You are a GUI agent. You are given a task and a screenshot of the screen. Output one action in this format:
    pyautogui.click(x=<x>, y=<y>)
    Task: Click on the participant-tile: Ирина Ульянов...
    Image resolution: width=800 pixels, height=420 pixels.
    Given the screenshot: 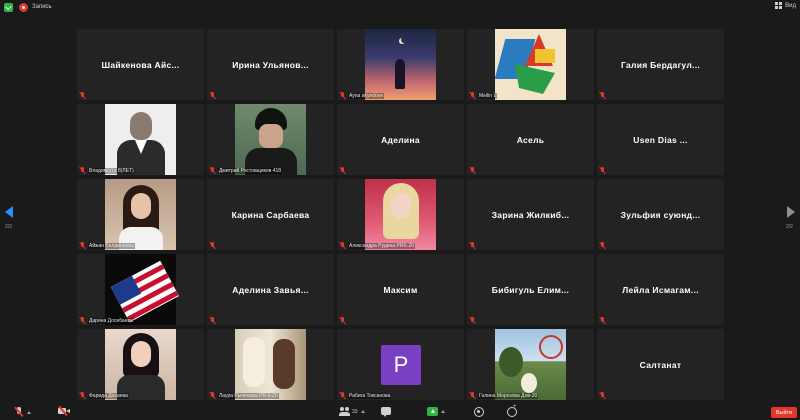 What is the action you would take?
    pyautogui.click(x=270, y=64)
    